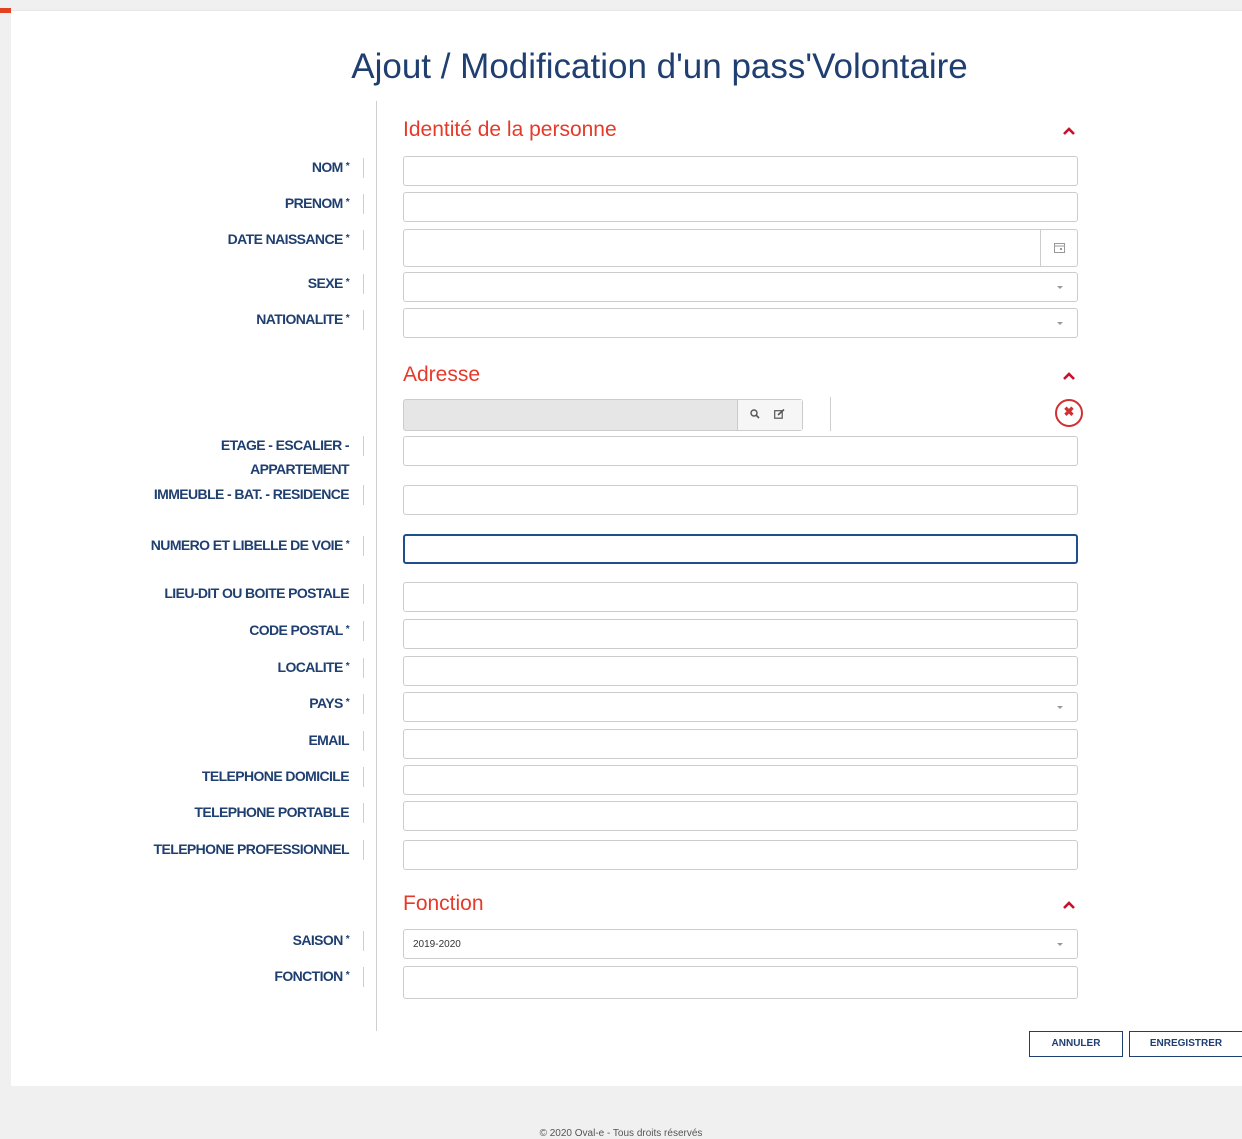 Image resolution: width=1242 pixels, height=1139 pixels. What do you see at coordinates (285, 457) in the screenshot?
I see `label-etage: ETAGE - ESCALIER - APPARTEMENT` at bounding box center [285, 457].